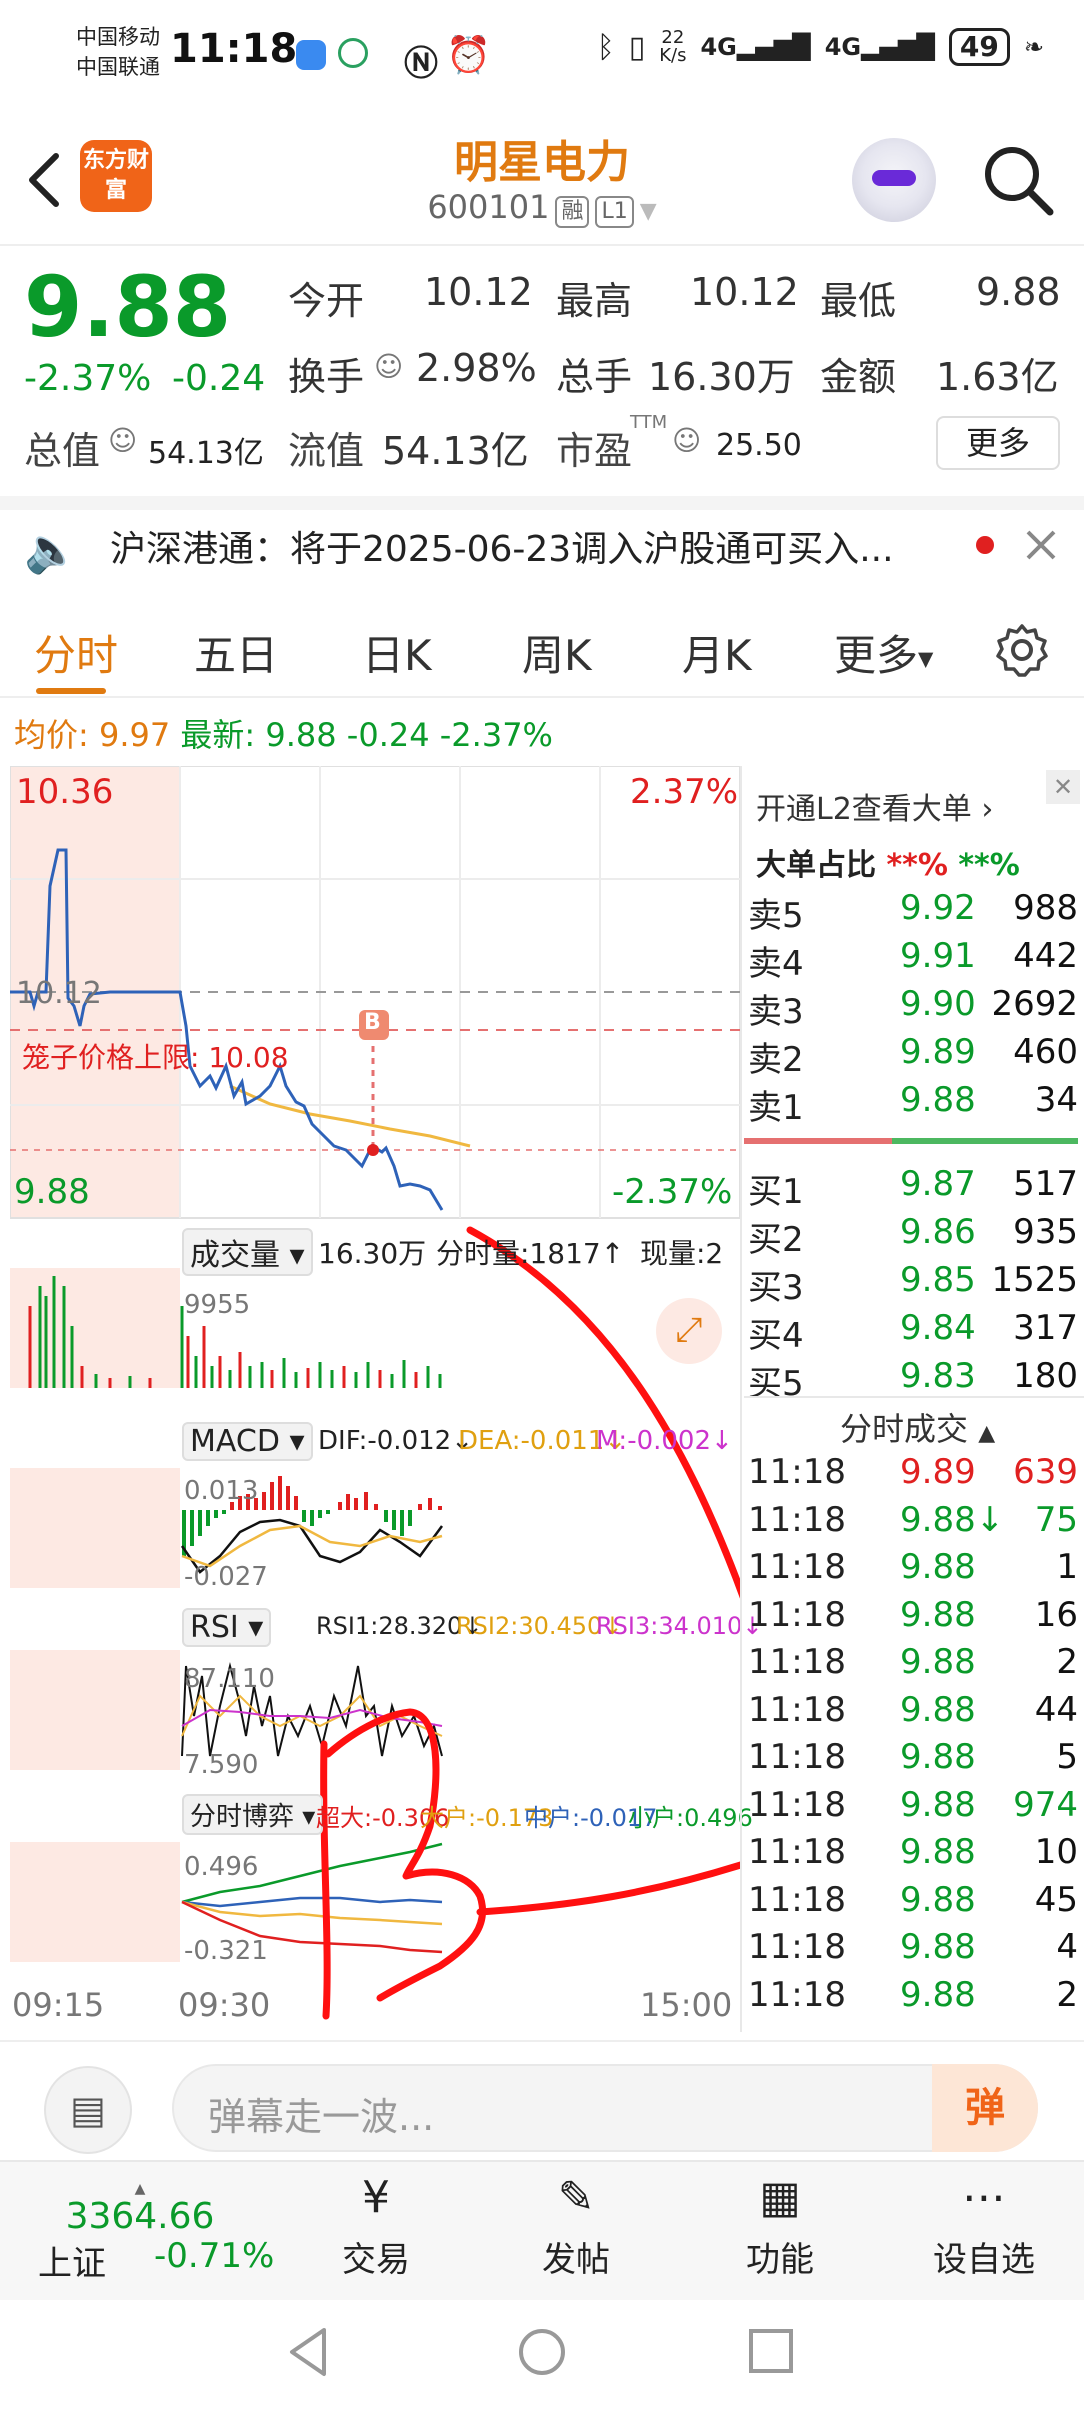 The image size is (1084, 2412). Describe the element at coordinates (217, 1305) in the screenshot. I see `volume-axis: 9955` at that location.